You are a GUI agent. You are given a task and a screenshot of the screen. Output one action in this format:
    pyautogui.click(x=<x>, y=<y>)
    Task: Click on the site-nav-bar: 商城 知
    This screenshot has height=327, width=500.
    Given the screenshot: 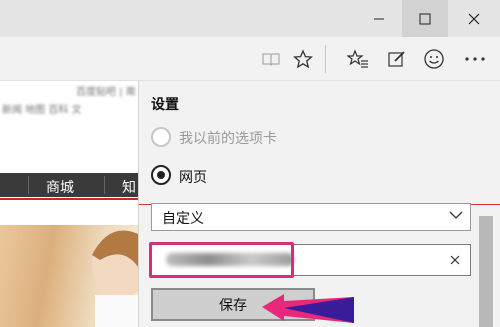 What is the action you would take?
    pyautogui.click(x=69, y=185)
    